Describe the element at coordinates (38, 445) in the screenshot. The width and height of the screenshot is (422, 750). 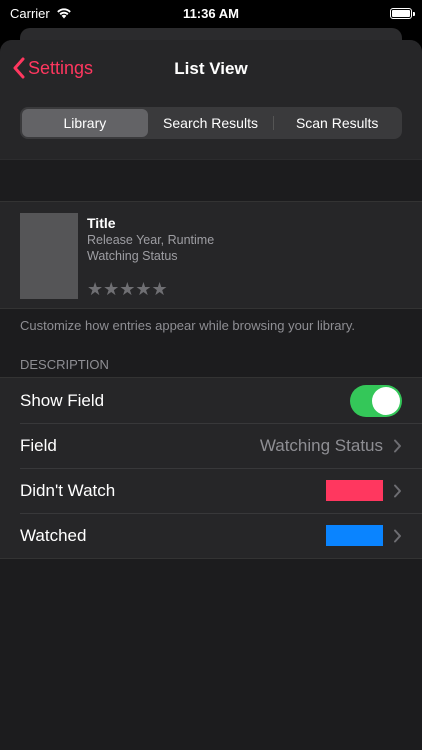
I see `field-label: Field` at that location.